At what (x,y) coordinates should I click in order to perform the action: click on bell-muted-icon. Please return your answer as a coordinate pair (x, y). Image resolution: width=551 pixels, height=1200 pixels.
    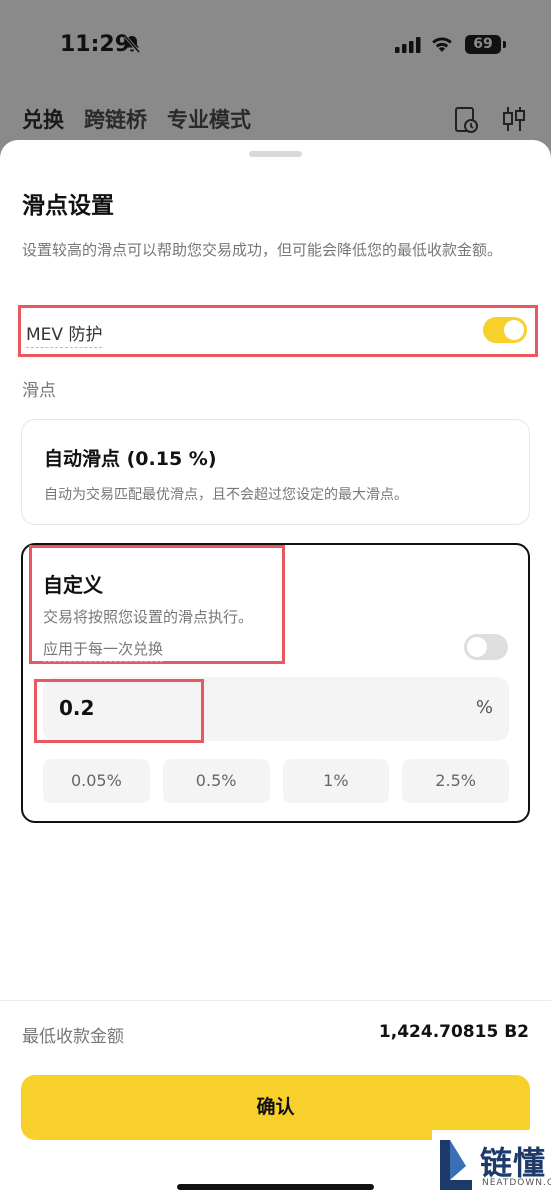
    Looking at the image, I should click on (132, 44).